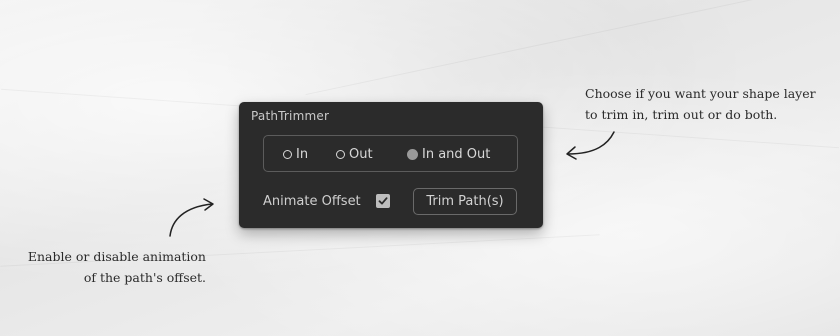  What do you see at coordinates (144, 277) in the screenshot?
I see `offset-annotation-line2: of the path's offset.` at bounding box center [144, 277].